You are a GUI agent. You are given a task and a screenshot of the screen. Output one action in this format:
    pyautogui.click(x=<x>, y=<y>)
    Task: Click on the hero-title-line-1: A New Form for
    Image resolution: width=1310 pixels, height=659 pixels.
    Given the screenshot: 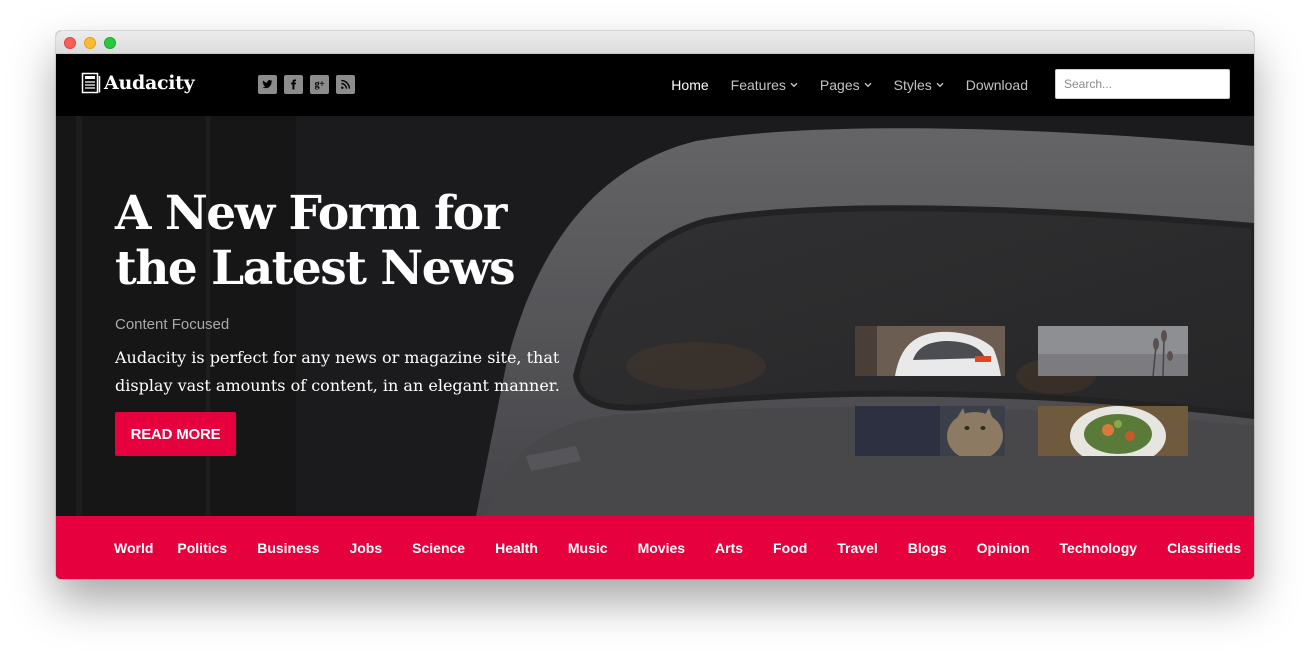 What is the action you would take?
    pyautogui.click(x=311, y=213)
    